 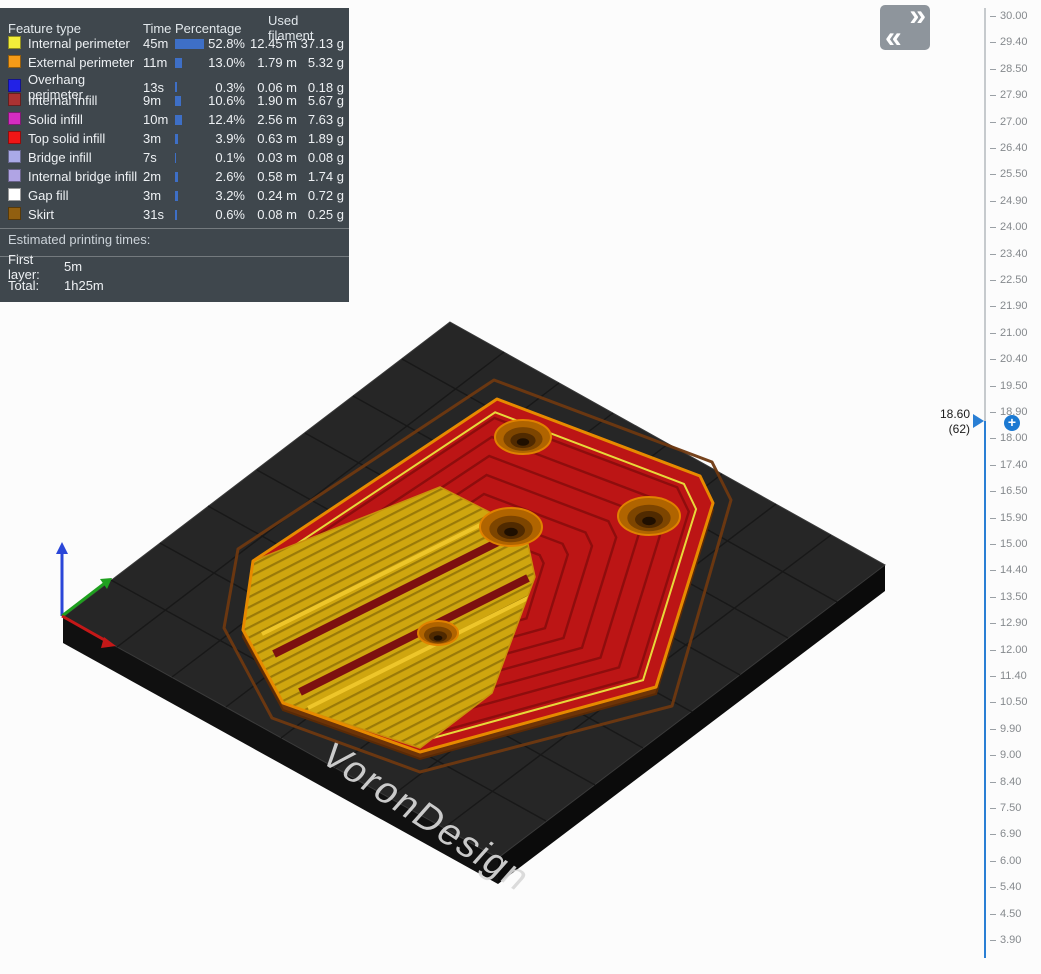 What do you see at coordinates (174, 195) in the screenshot?
I see `legend-row: Gap fill 3m 3.2% 0.24 m 0.72 g` at bounding box center [174, 195].